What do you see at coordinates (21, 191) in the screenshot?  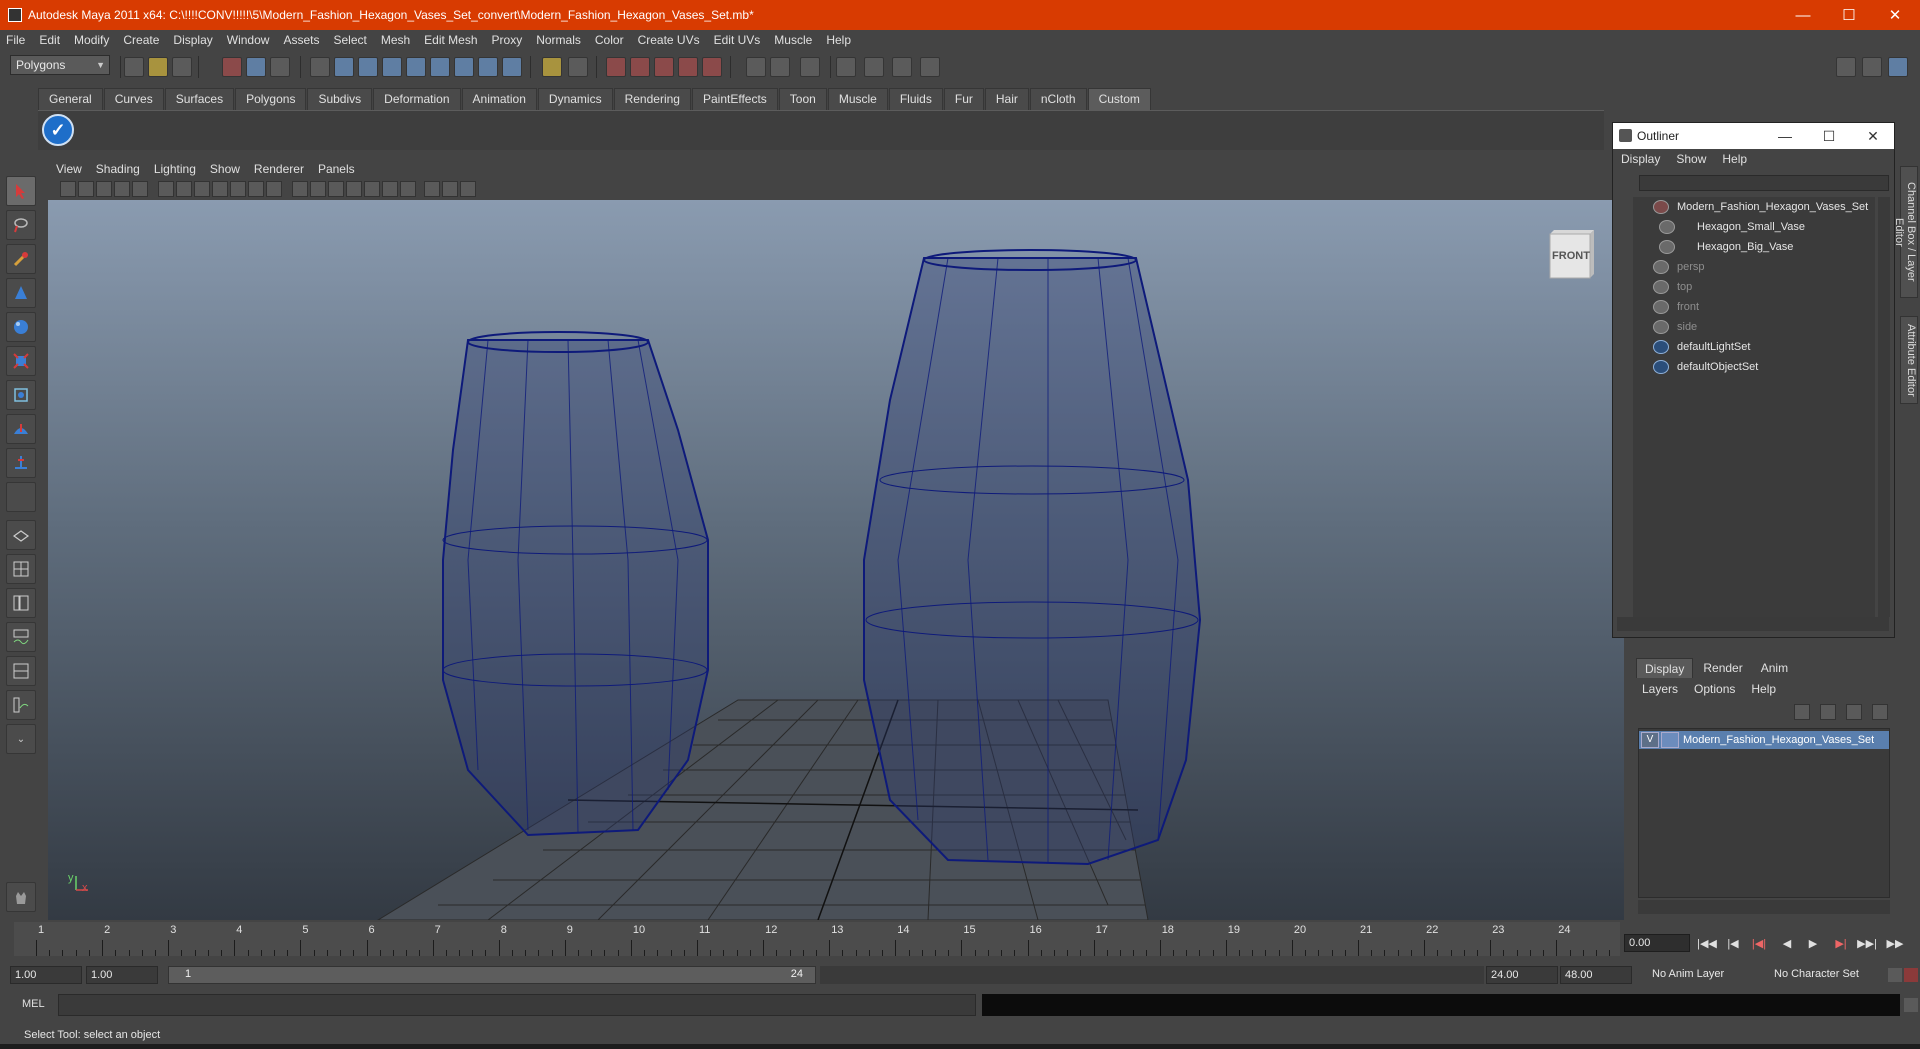 I see `select-tool-button` at bounding box center [21, 191].